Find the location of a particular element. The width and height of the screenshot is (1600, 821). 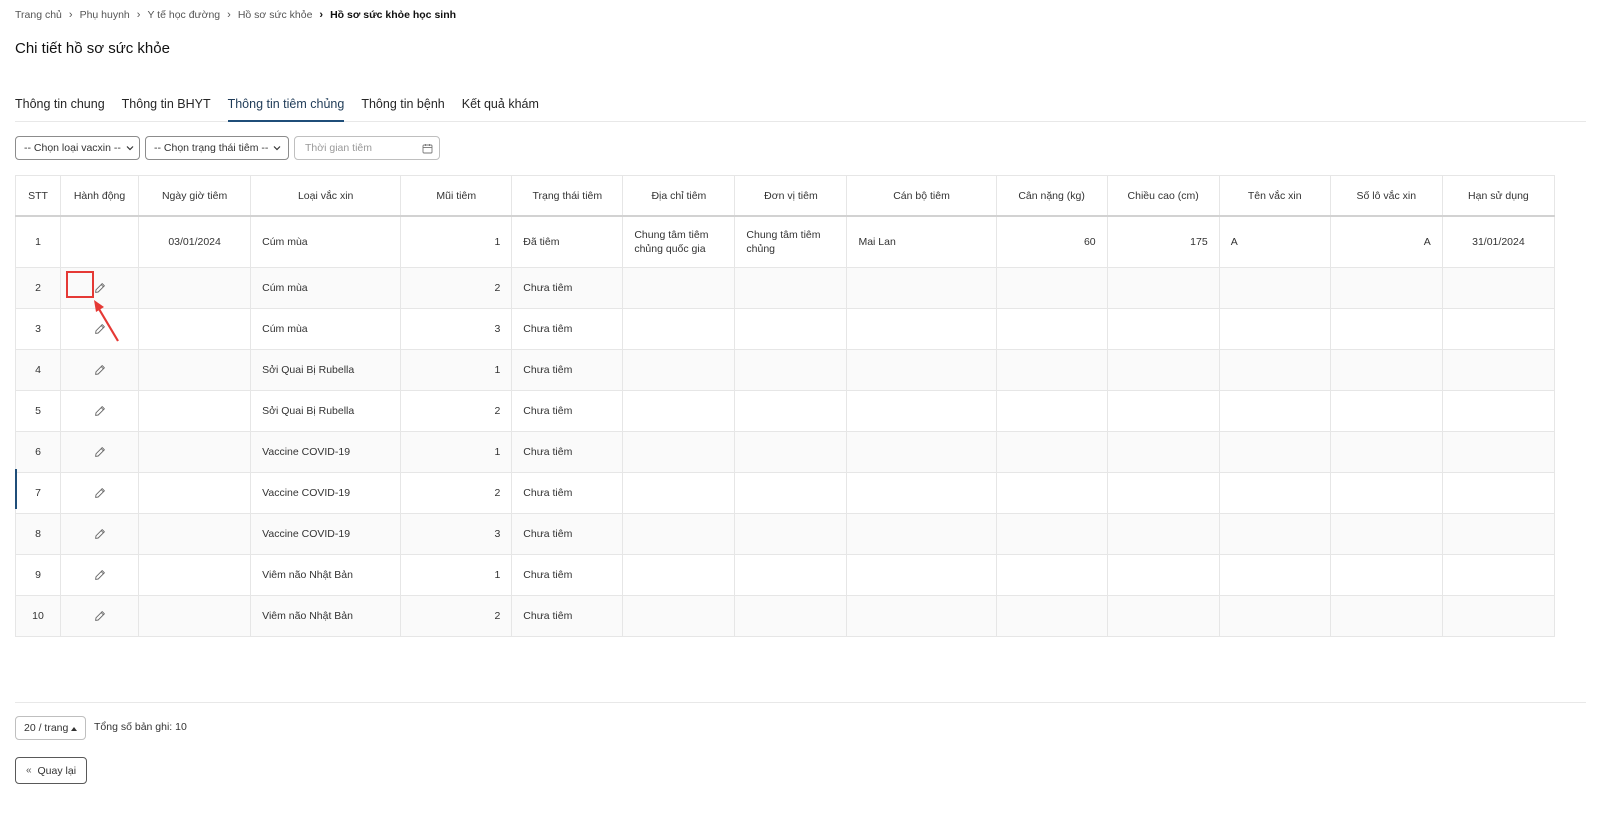

breadcrumb-home: Trang chủ is located at coordinates (38, 15).